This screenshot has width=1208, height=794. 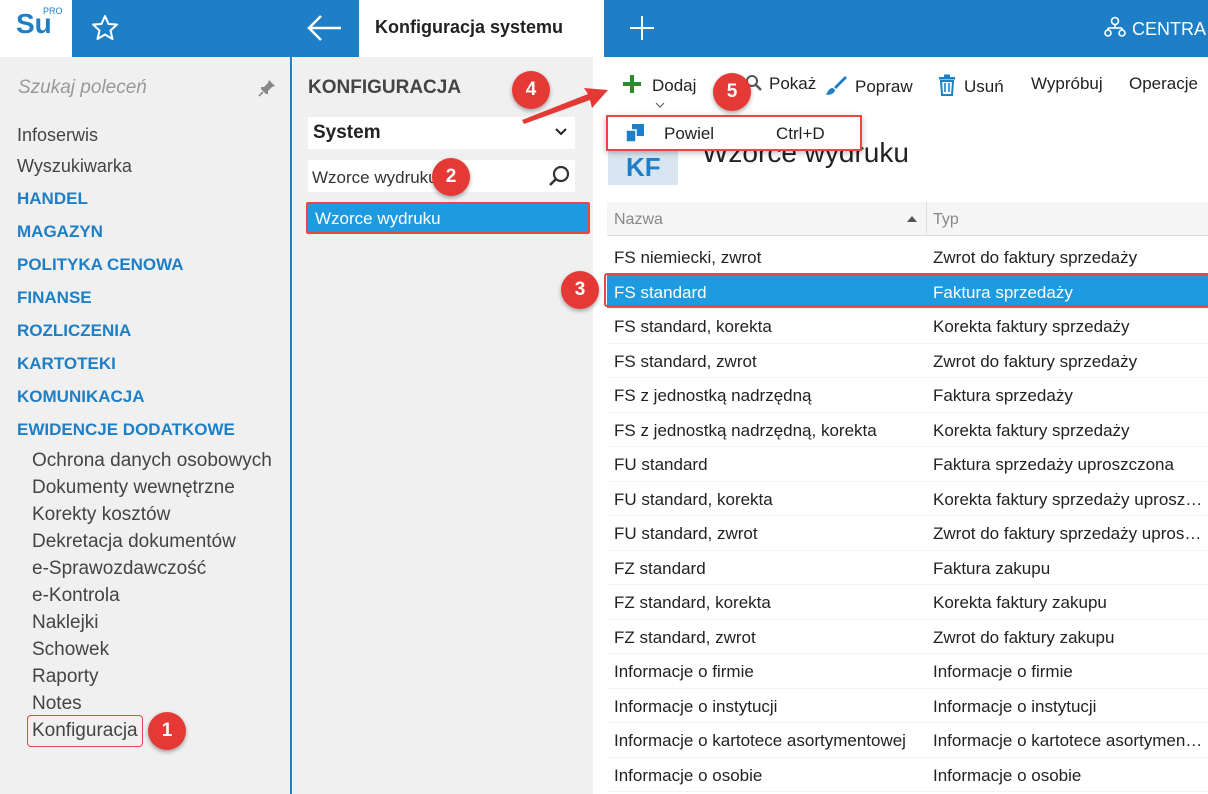 I want to click on org-chart-icon, so click(x=1115, y=26).